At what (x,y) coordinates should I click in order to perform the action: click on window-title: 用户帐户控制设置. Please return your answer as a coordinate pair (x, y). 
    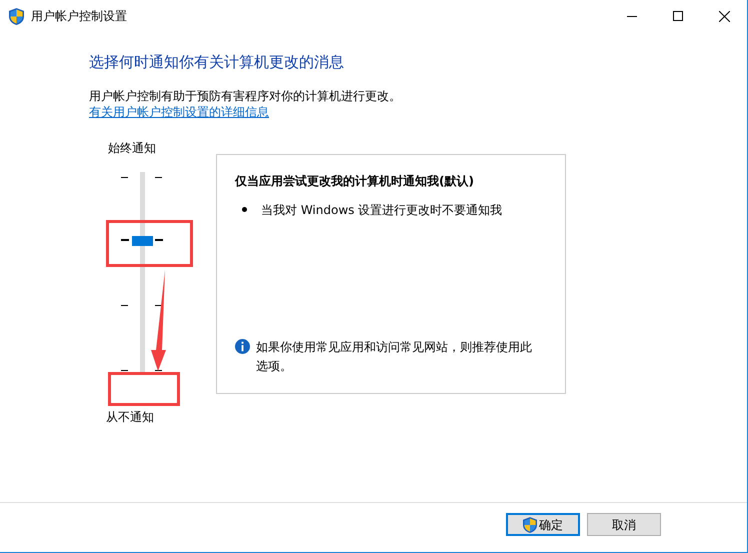
    Looking at the image, I should click on (79, 16).